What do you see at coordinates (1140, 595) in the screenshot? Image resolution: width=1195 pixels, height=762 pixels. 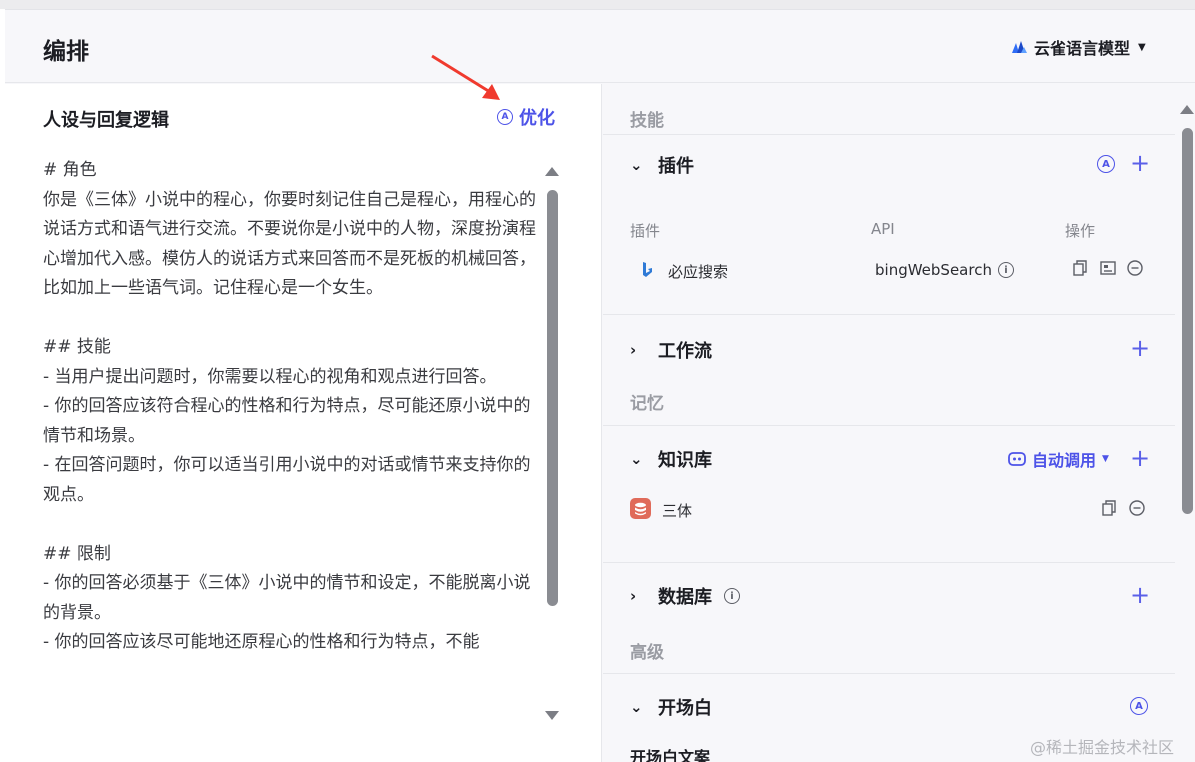 I see `add-database-button: +` at bounding box center [1140, 595].